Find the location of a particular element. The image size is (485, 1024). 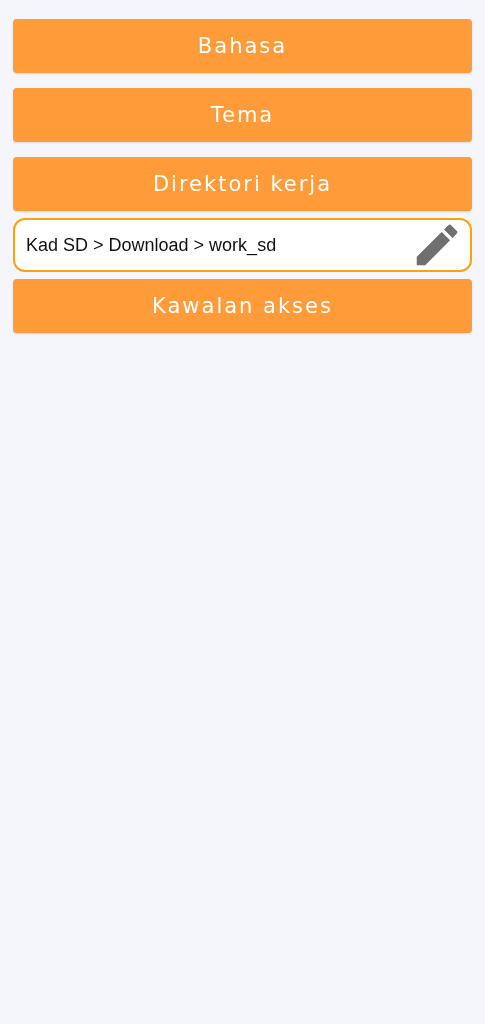

settings-button: Bahasa is located at coordinates (242, 46).